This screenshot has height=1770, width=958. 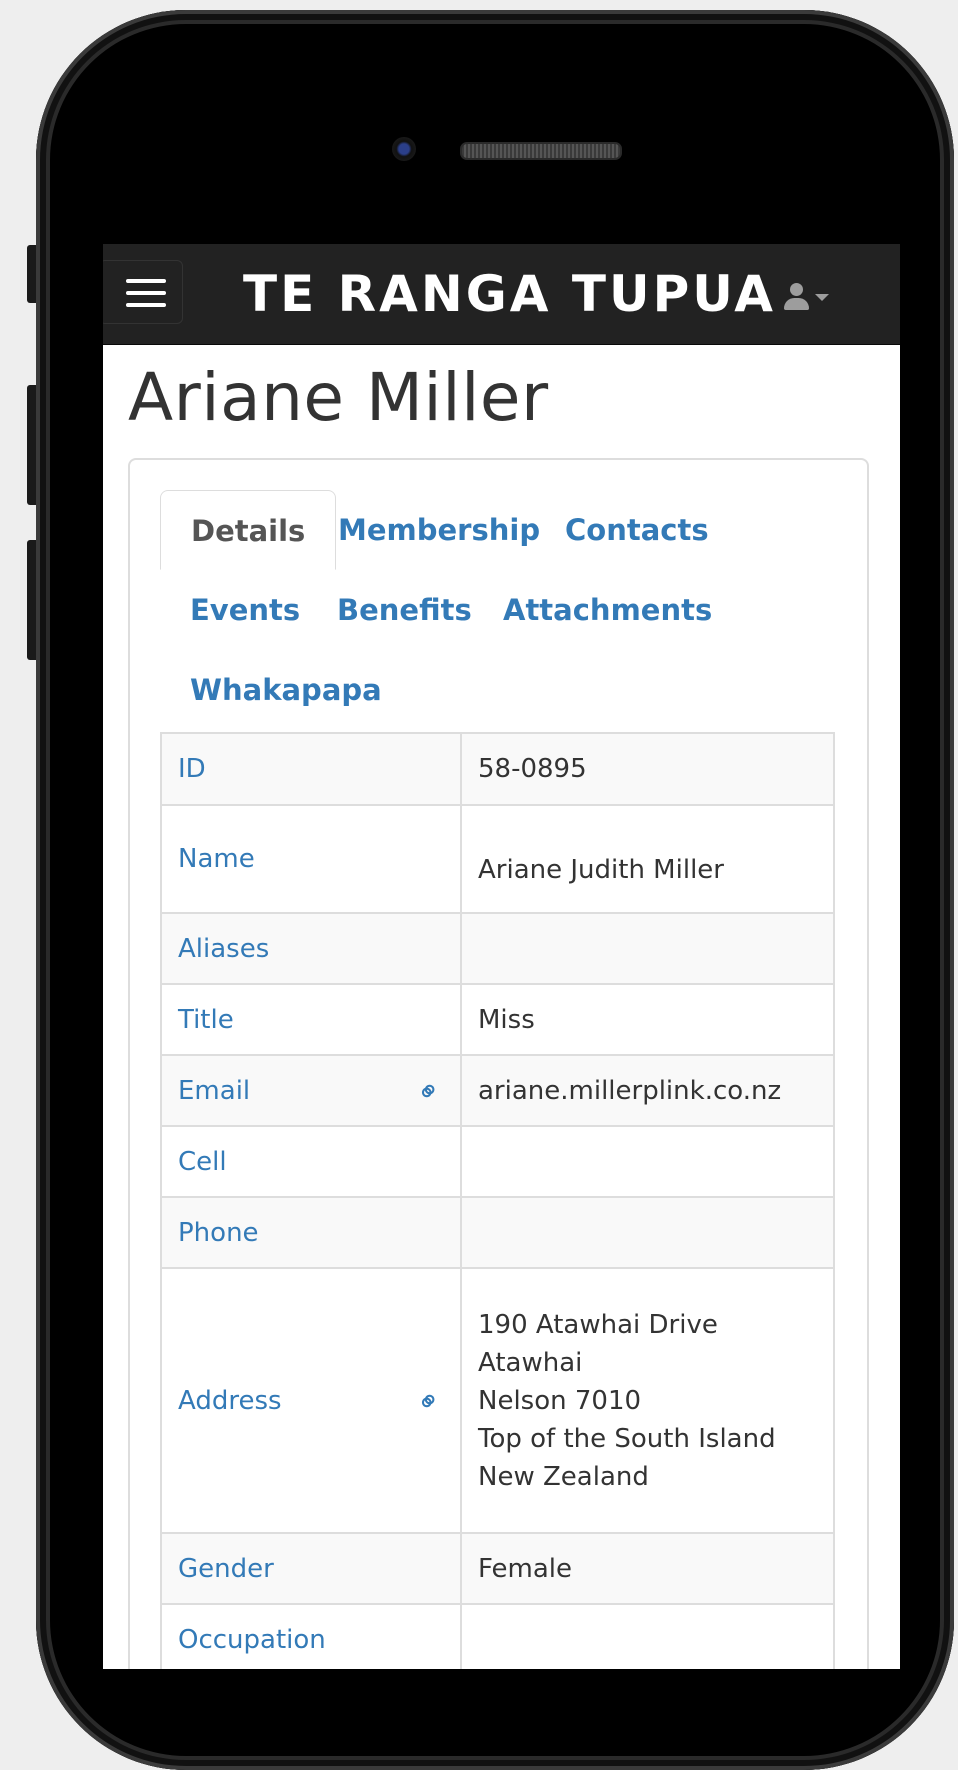 What do you see at coordinates (607, 610) in the screenshot?
I see `tab-attachments: Attachments` at bounding box center [607, 610].